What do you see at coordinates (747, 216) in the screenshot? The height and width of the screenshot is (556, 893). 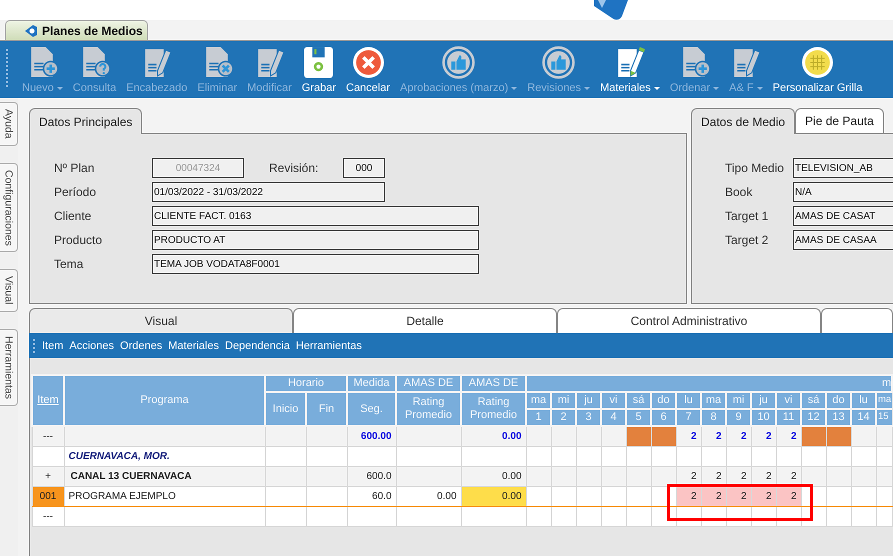 I see `field-label: Target 1` at bounding box center [747, 216].